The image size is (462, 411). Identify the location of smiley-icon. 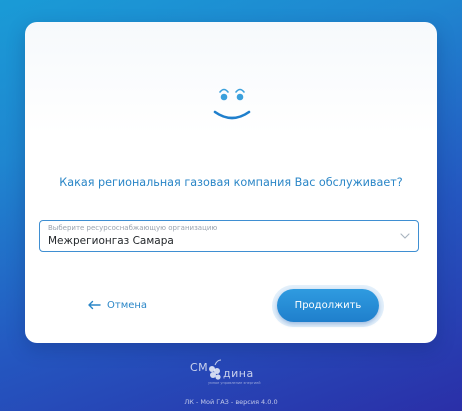
(232, 104).